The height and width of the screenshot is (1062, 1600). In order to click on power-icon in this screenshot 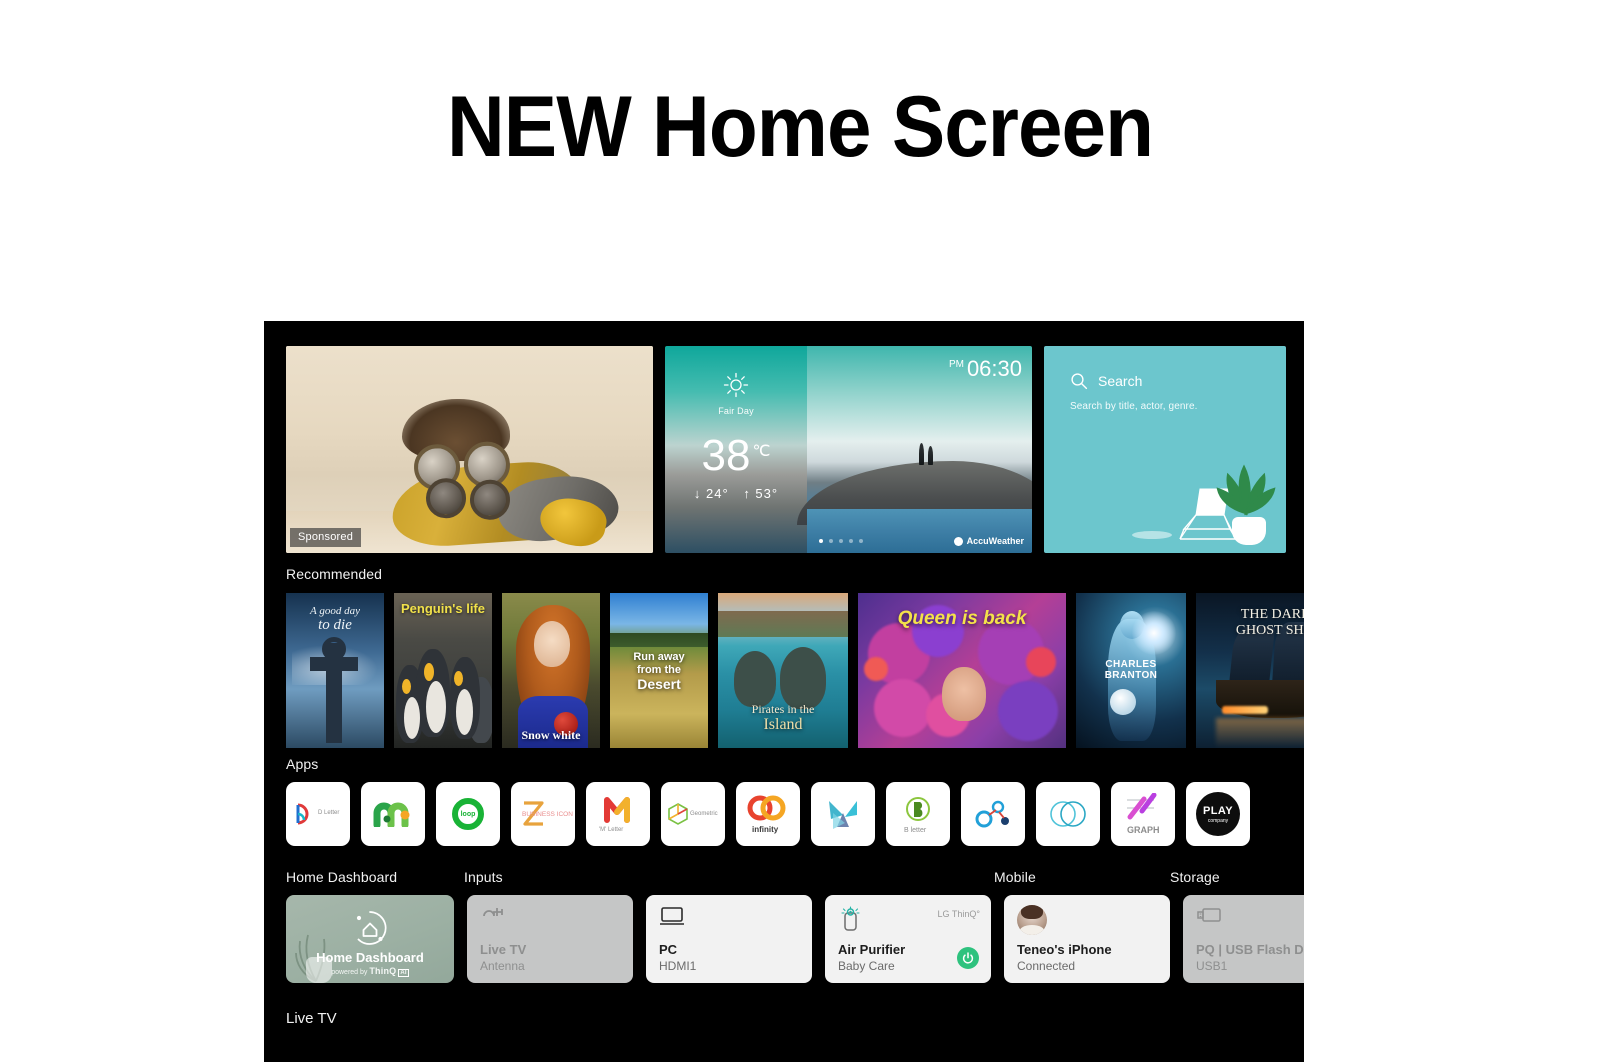, I will do `click(968, 958)`.